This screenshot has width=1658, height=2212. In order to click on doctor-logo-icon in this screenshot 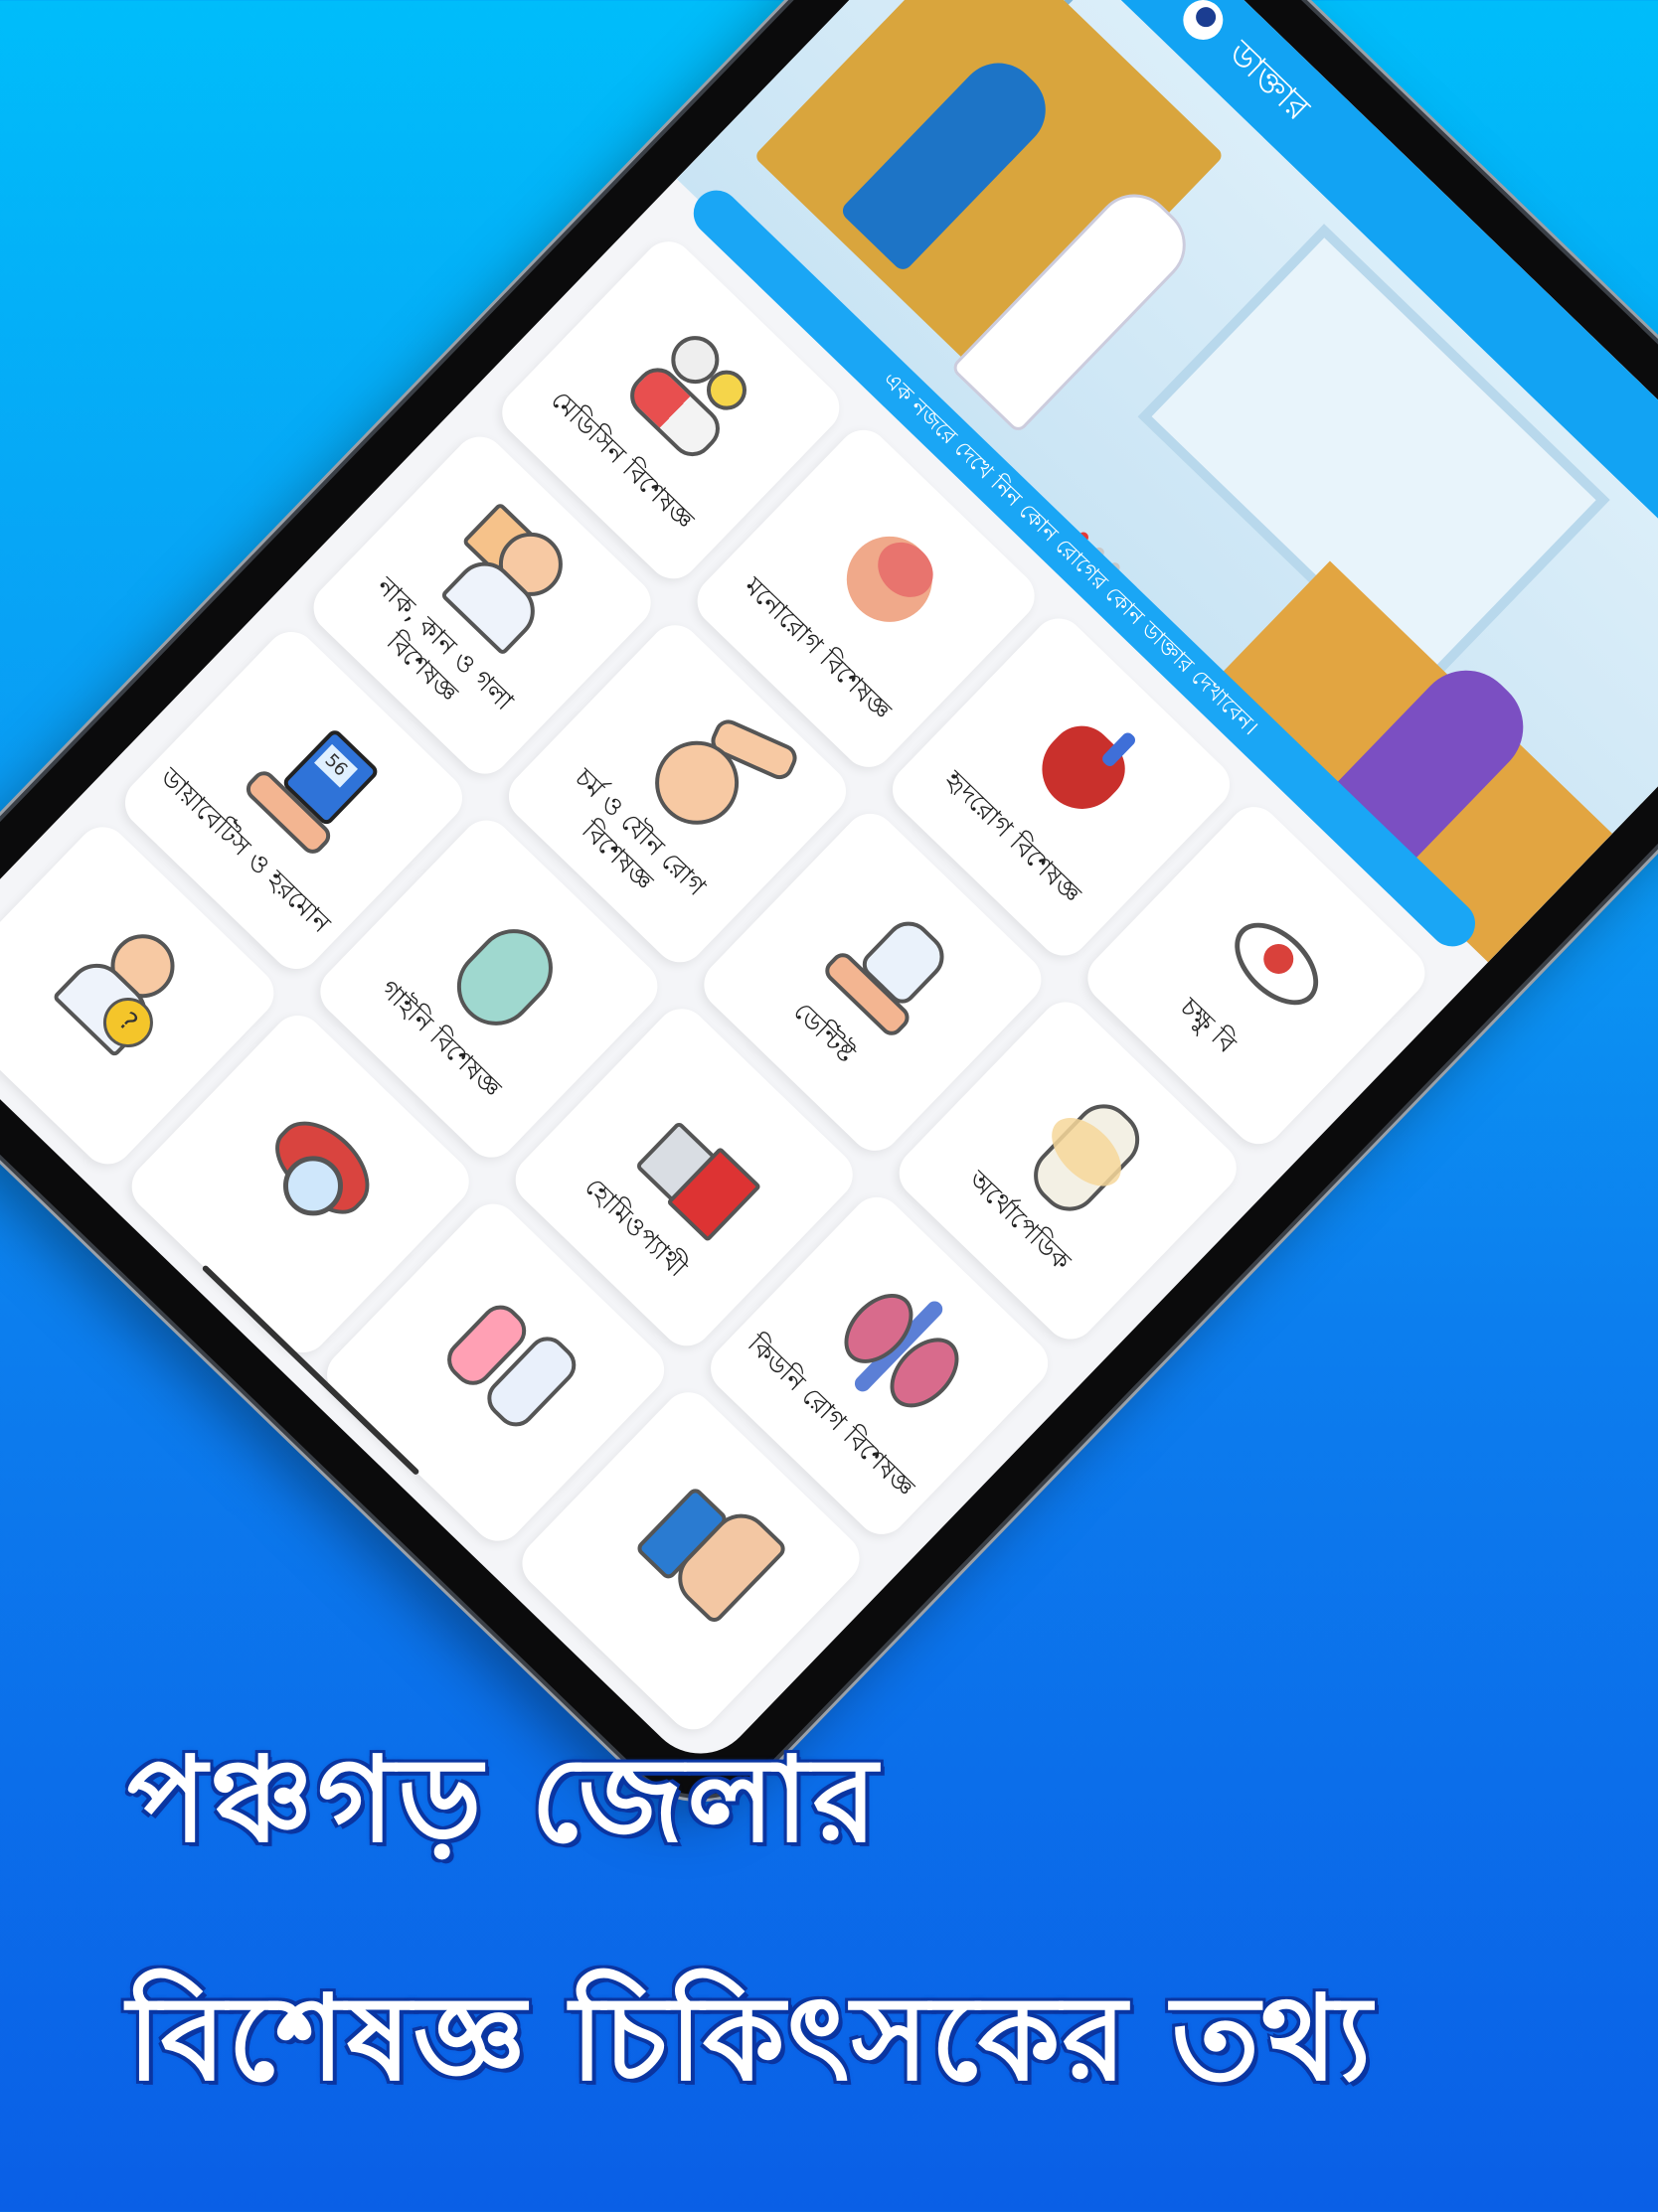, I will do `click(1204, 25)`.